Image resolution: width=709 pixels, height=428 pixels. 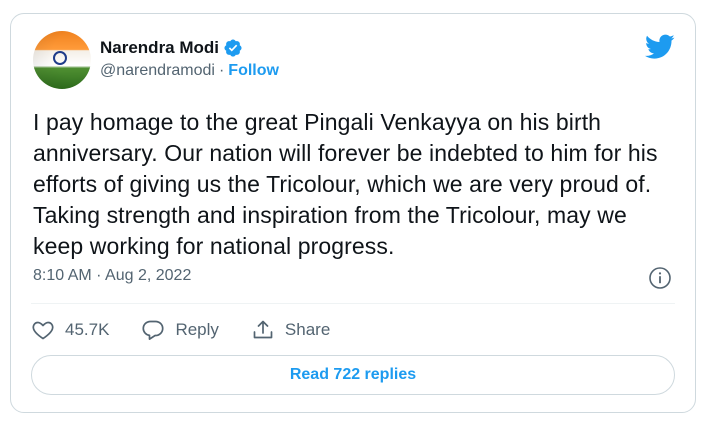 What do you see at coordinates (660, 47) in the screenshot?
I see `twitter-bird-icon` at bounding box center [660, 47].